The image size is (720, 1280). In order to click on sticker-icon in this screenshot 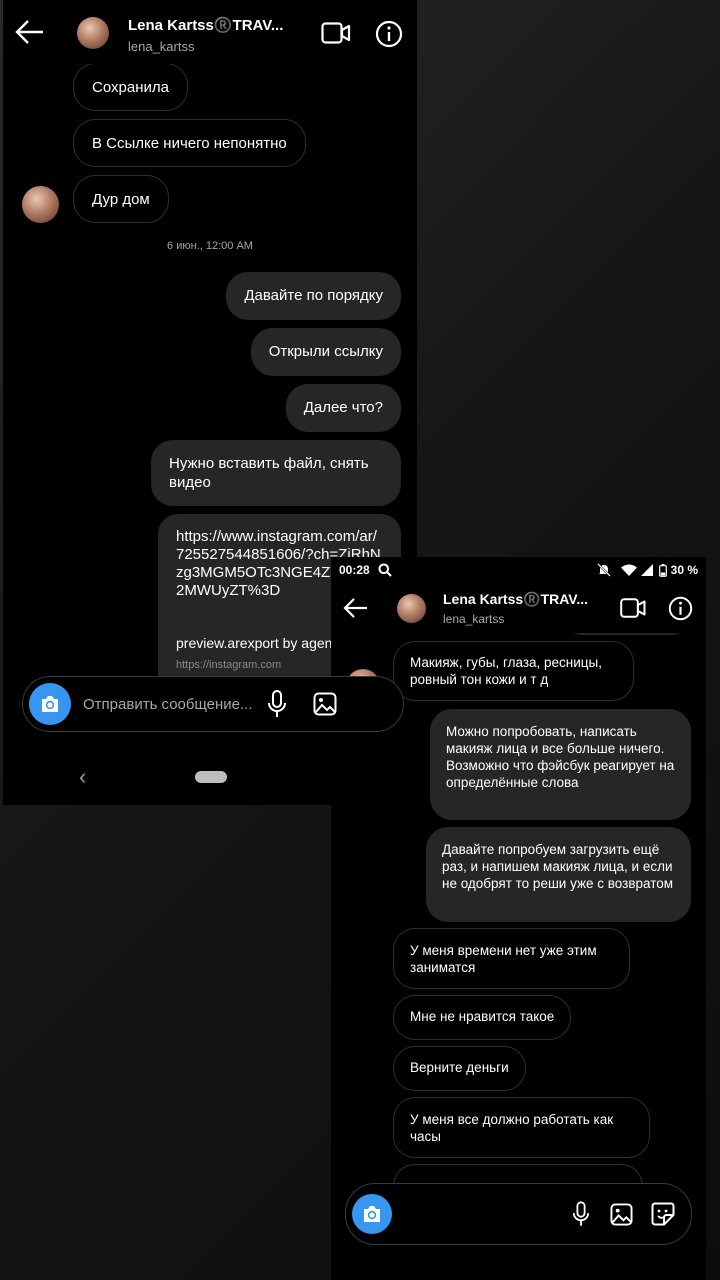, I will do `click(663, 1214)`.